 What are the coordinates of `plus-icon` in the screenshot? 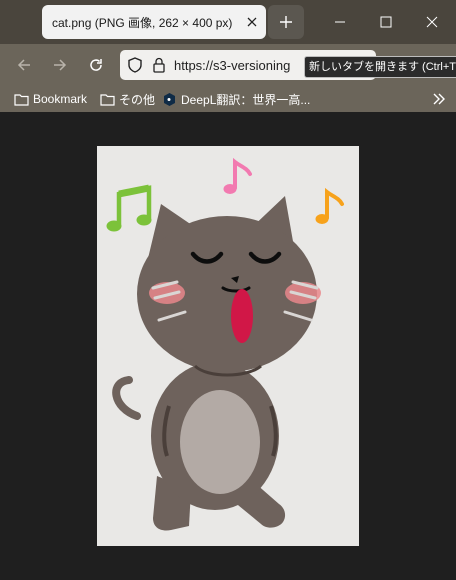 It's located at (286, 22).